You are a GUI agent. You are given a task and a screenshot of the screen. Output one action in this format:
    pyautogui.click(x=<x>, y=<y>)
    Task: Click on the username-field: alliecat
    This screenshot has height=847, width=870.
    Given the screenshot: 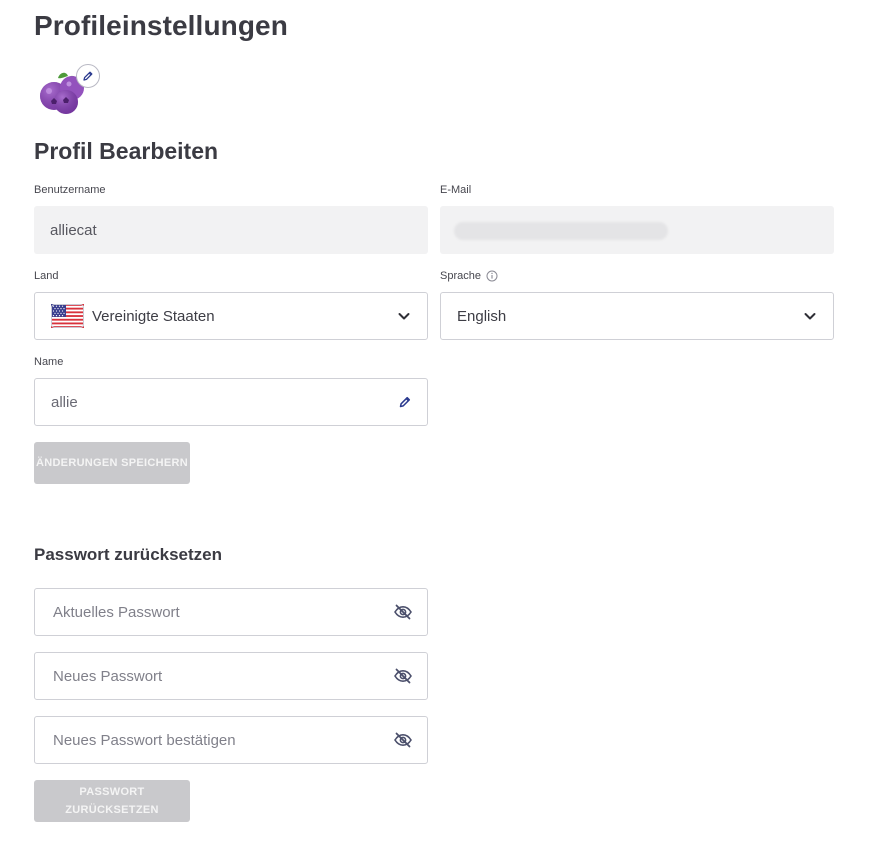 What is the action you would take?
    pyautogui.click(x=231, y=230)
    